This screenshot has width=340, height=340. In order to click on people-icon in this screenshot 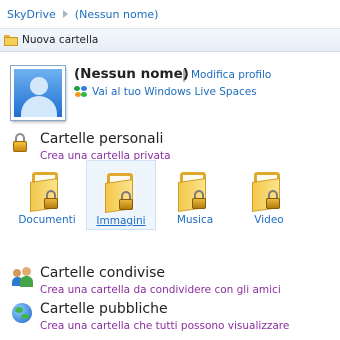, I will do `click(23, 278)`.